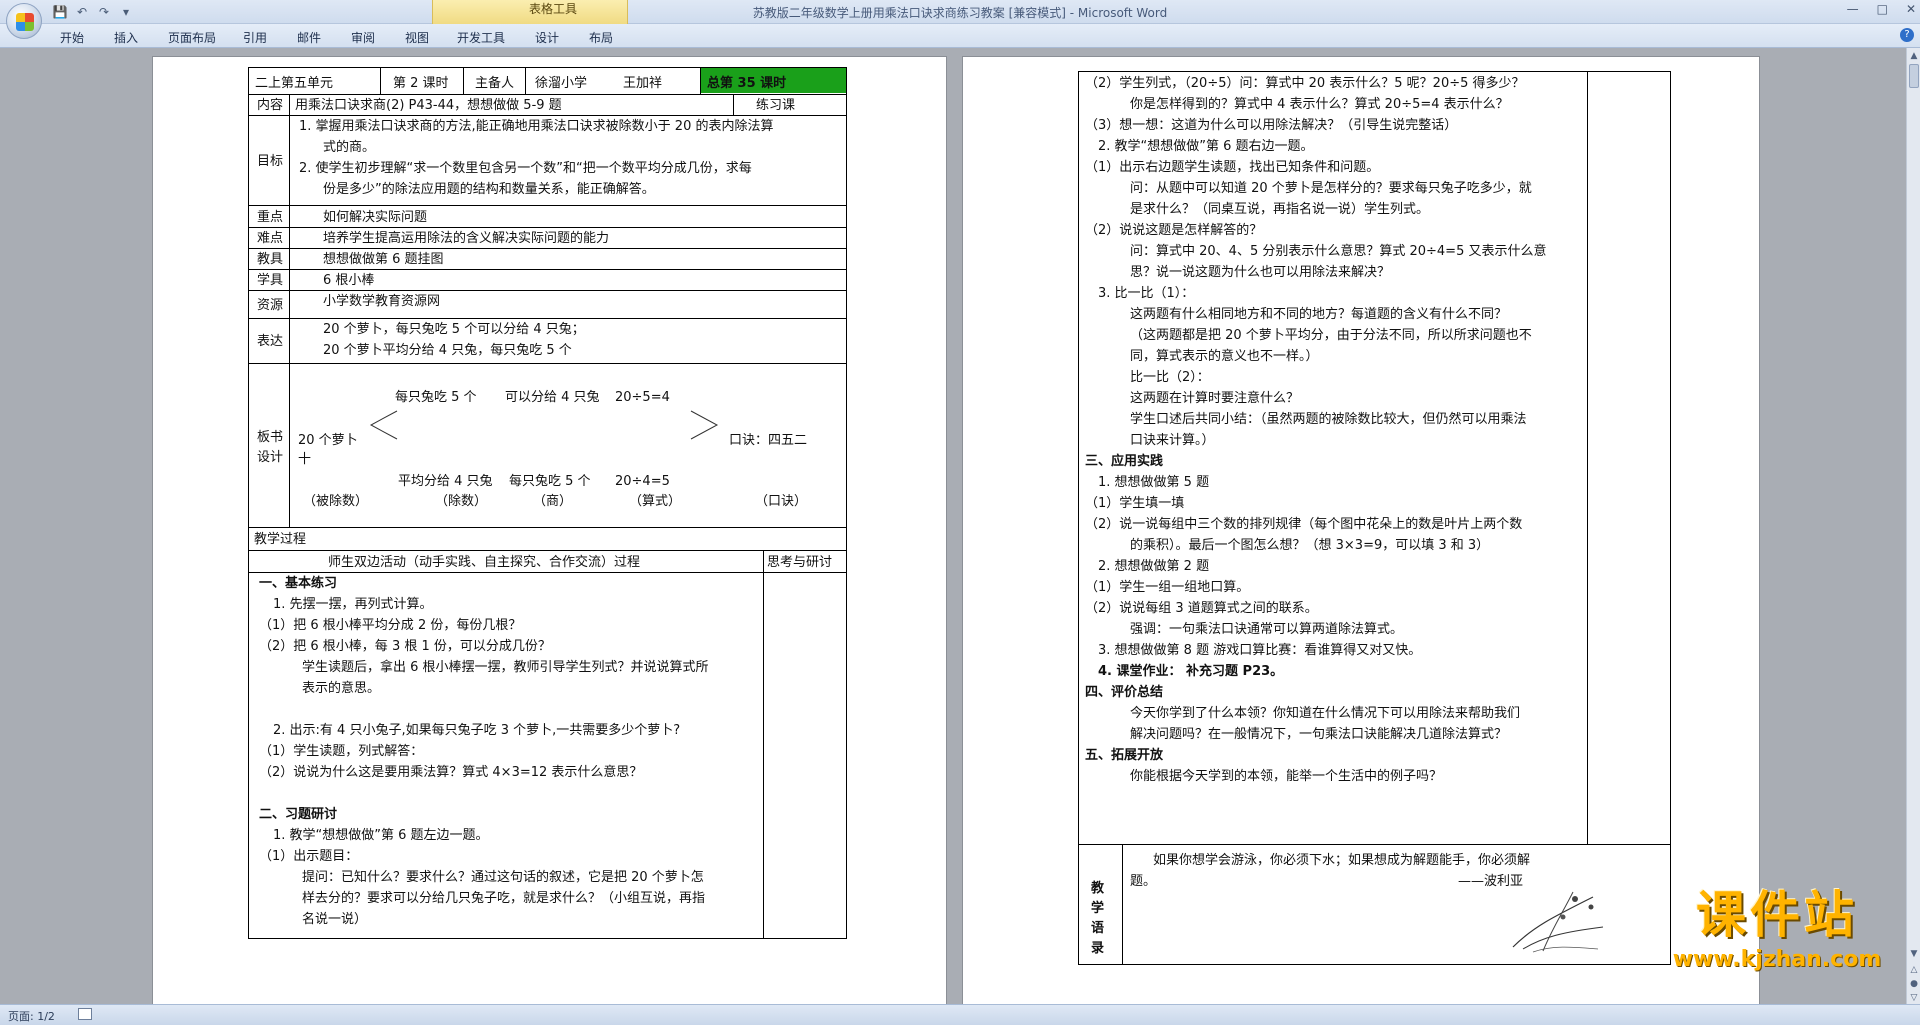 This screenshot has height=1025, width=1920. What do you see at coordinates (270, 280) in the screenshot?
I see `learn-tools-label: 学具` at bounding box center [270, 280].